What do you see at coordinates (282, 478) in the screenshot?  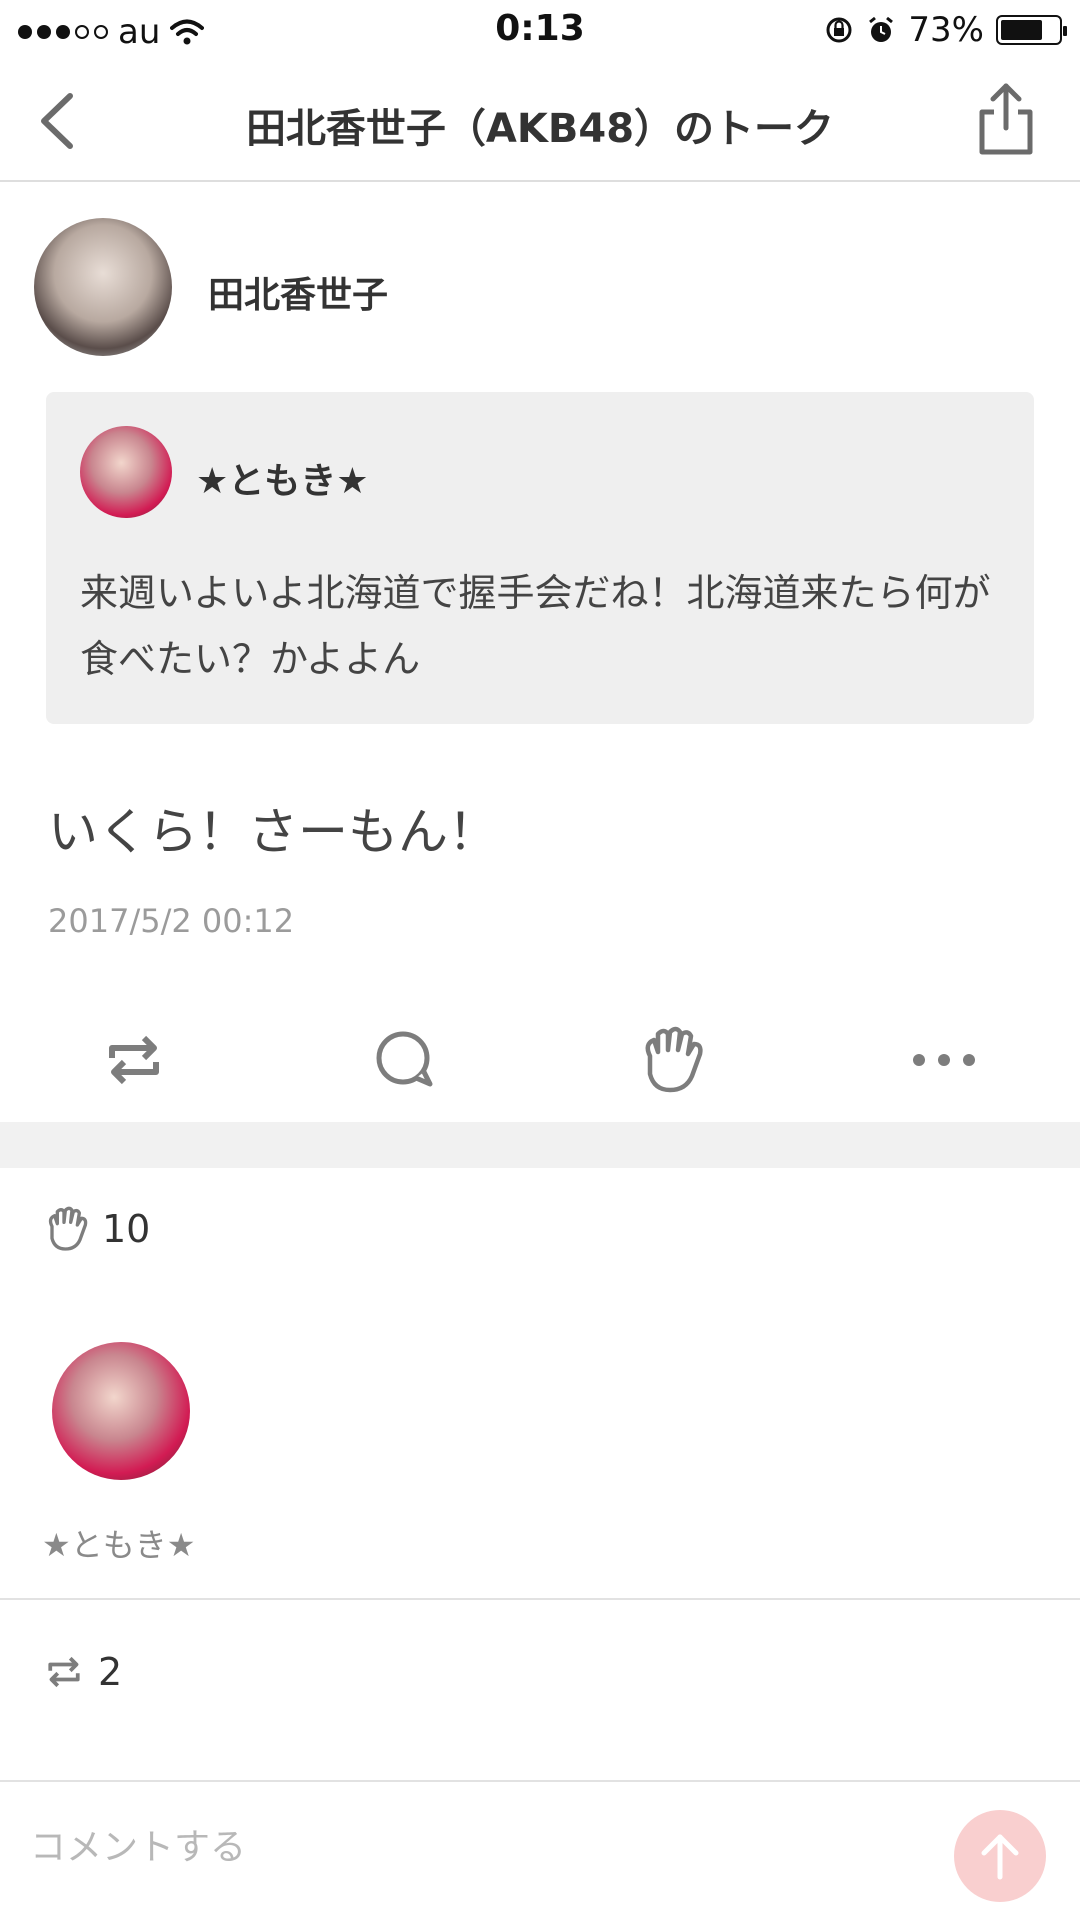 I see `quoted-user-name: ★ともき★` at bounding box center [282, 478].